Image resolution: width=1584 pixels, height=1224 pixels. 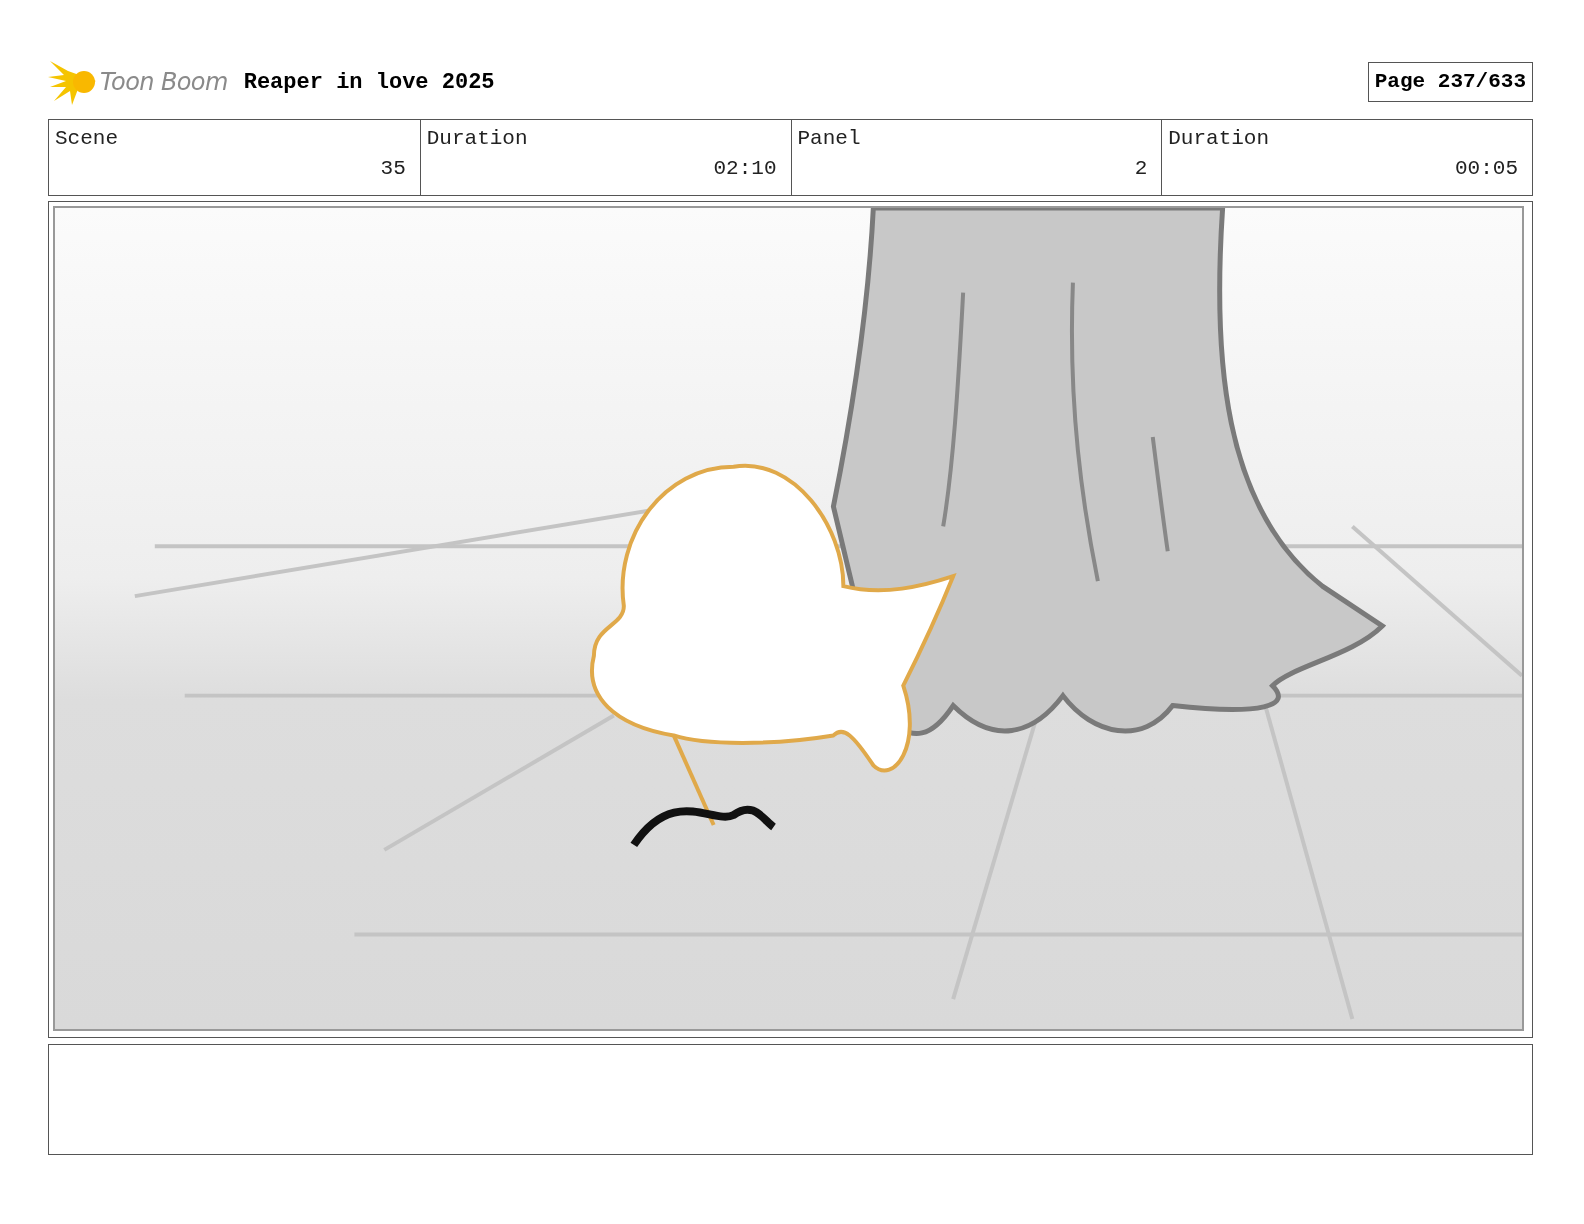 What do you see at coordinates (86, 139) in the screenshot?
I see `field-label: Scene` at bounding box center [86, 139].